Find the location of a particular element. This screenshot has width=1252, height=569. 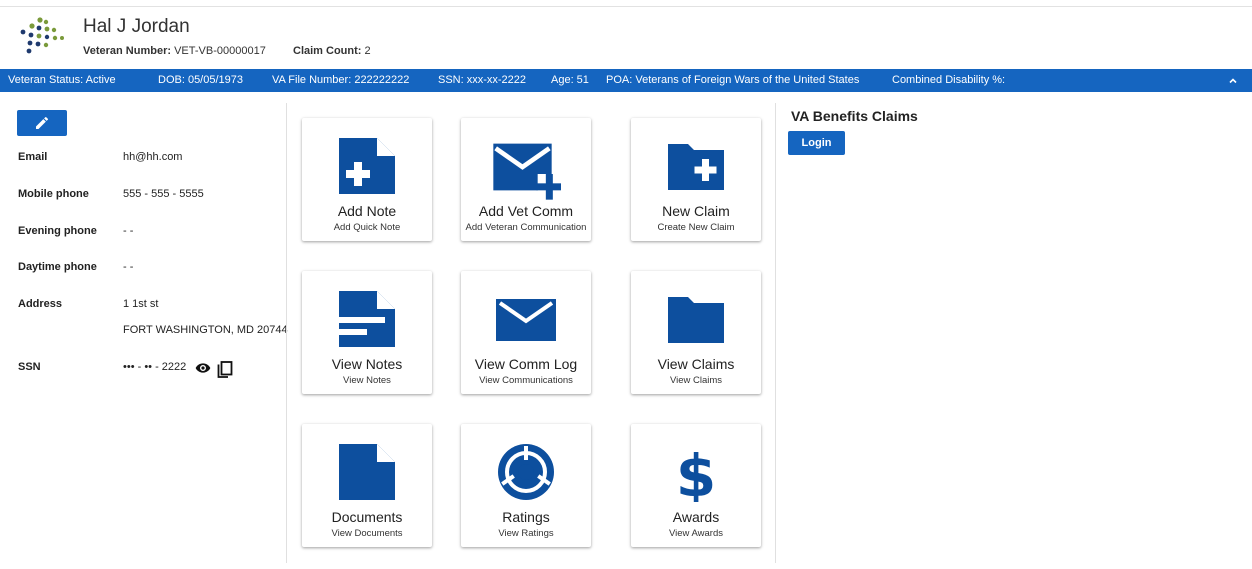

tile-new-claim: New Claim Create New Claim is located at coordinates (696, 179).